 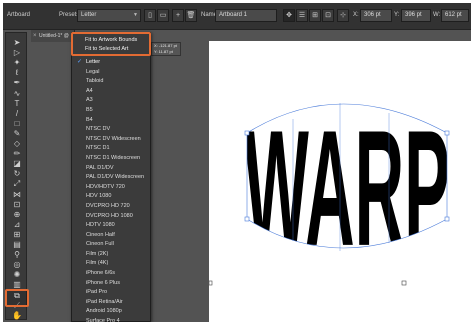 I want to click on align-icon: ⊡, so click(x=328, y=15).